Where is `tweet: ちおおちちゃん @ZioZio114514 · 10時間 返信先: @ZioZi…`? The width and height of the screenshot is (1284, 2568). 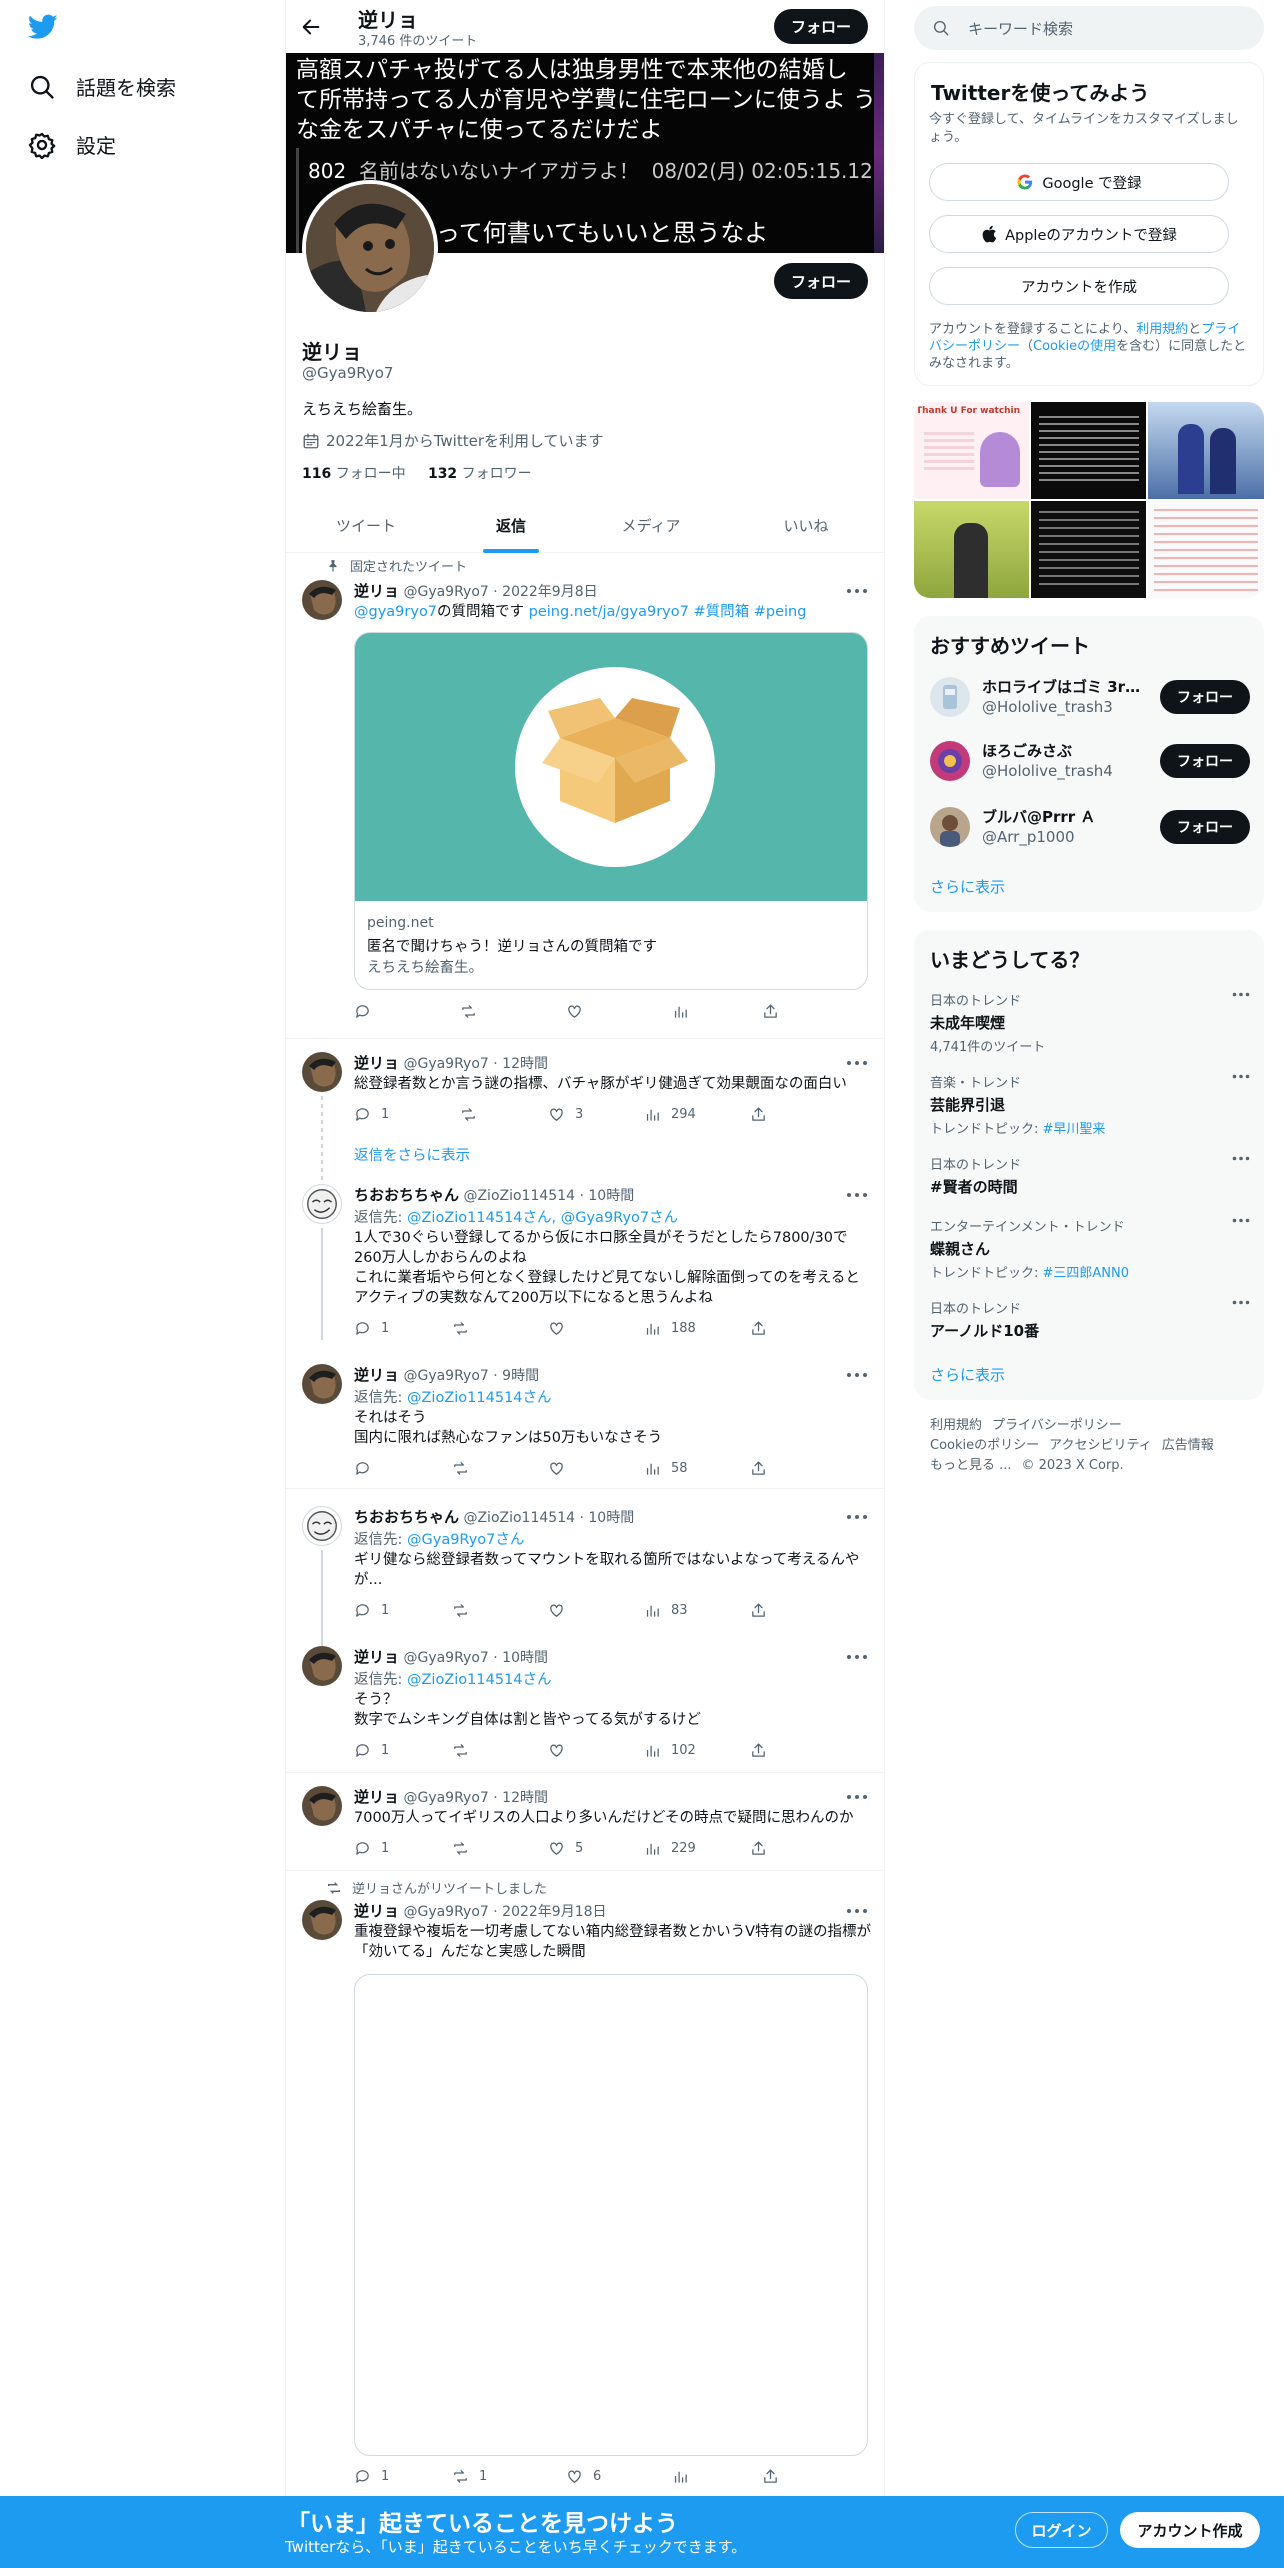 tweet: ちおおちちゃん @ZioZio114514 · 10時間 返信先: @ZioZi… is located at coordinates (585, 1265).